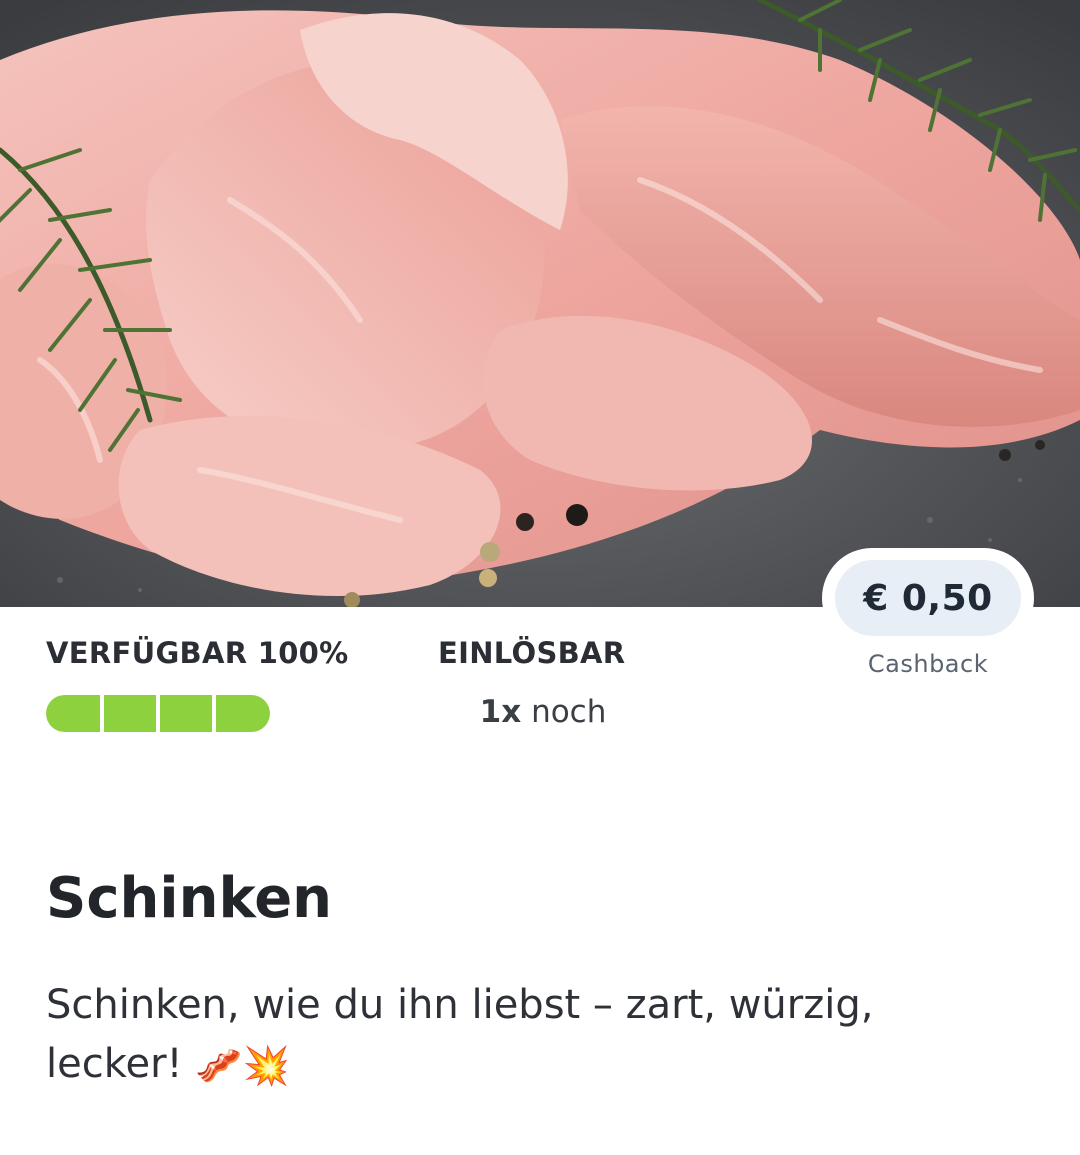 This screenshot has width=1080, height=1155. What do you see at coordinates (242, 1065) in the screenshot?
I see `bacon-explosion-emoji: 🥓💥` at bounding box center [242, 1065].